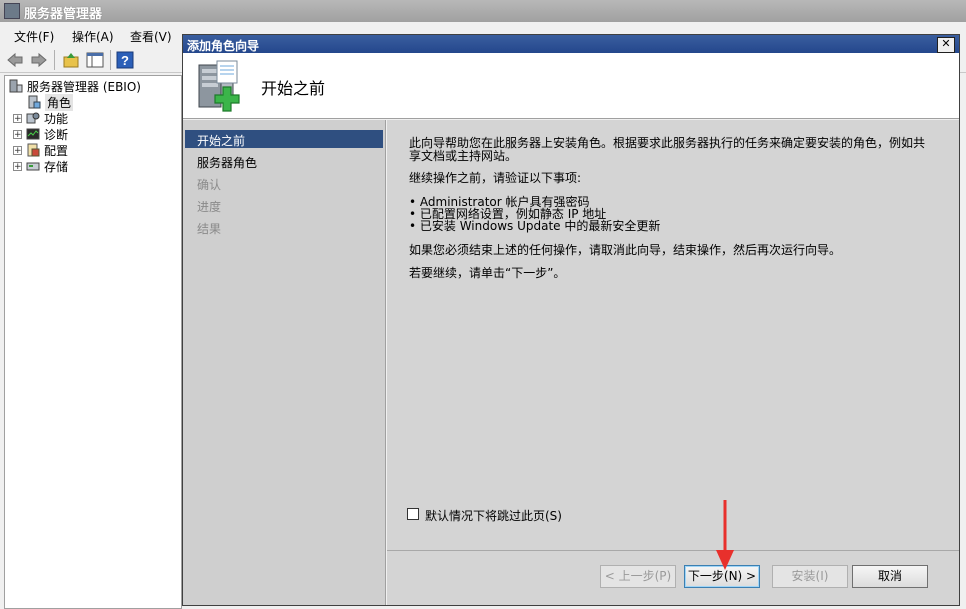 The image size is (966, 609). Describe the element at coordinates (219, 86) in the screenshot. I see `add-server-role-icon` at that location.